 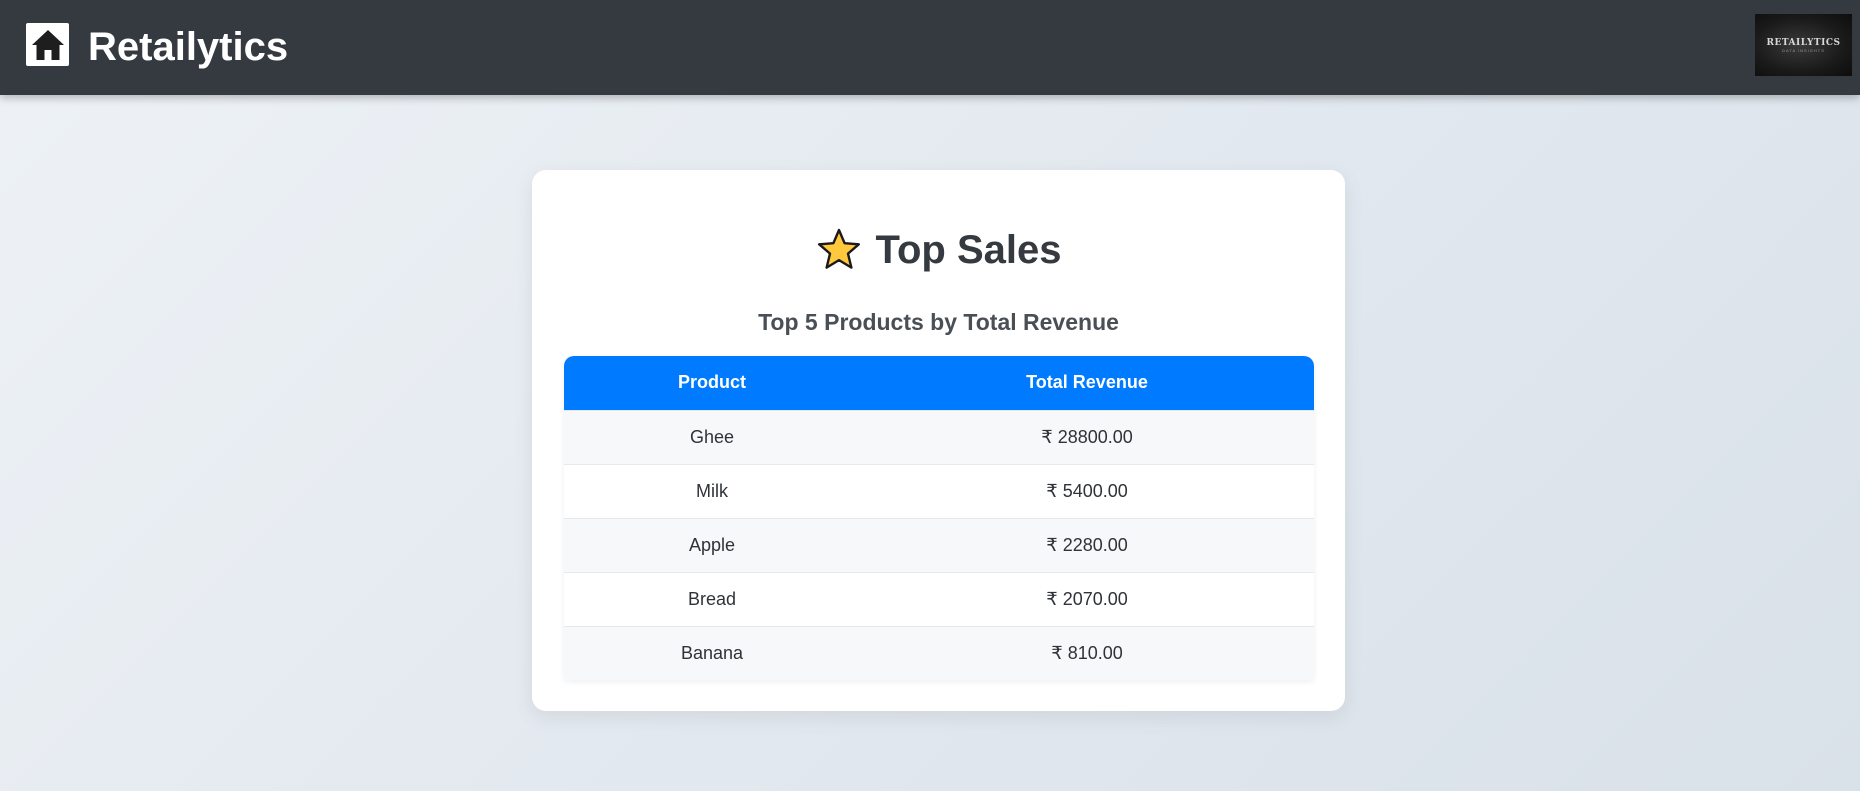 I want to click on table-header-row: Product Total Revenue, so click(x=939, y=383).